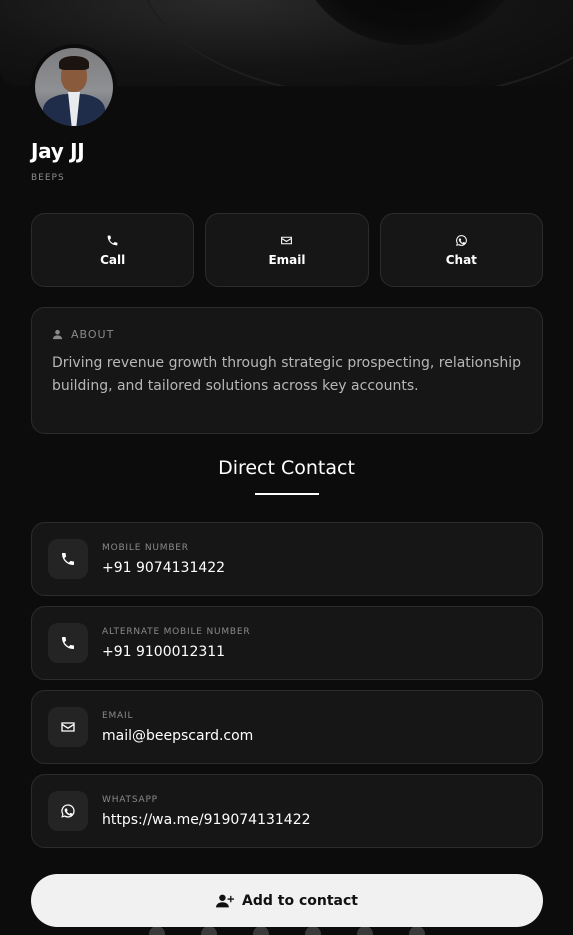 The width and height of the screenshot is (573, 935). What do you see at coordinates (287, 494) in the screenshot?
I see `section-underline` at bounding box center [287, 494].